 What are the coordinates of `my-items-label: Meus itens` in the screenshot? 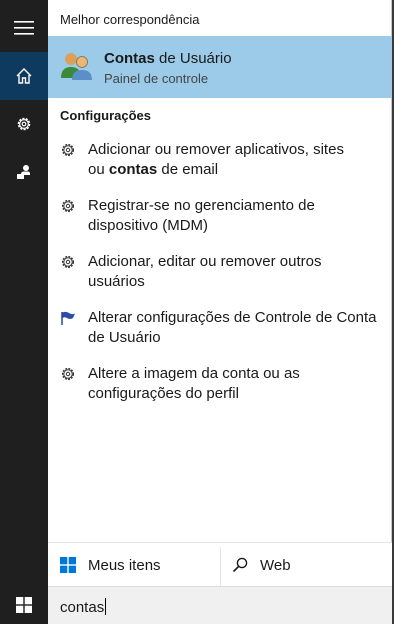 It's located at (124, 565).